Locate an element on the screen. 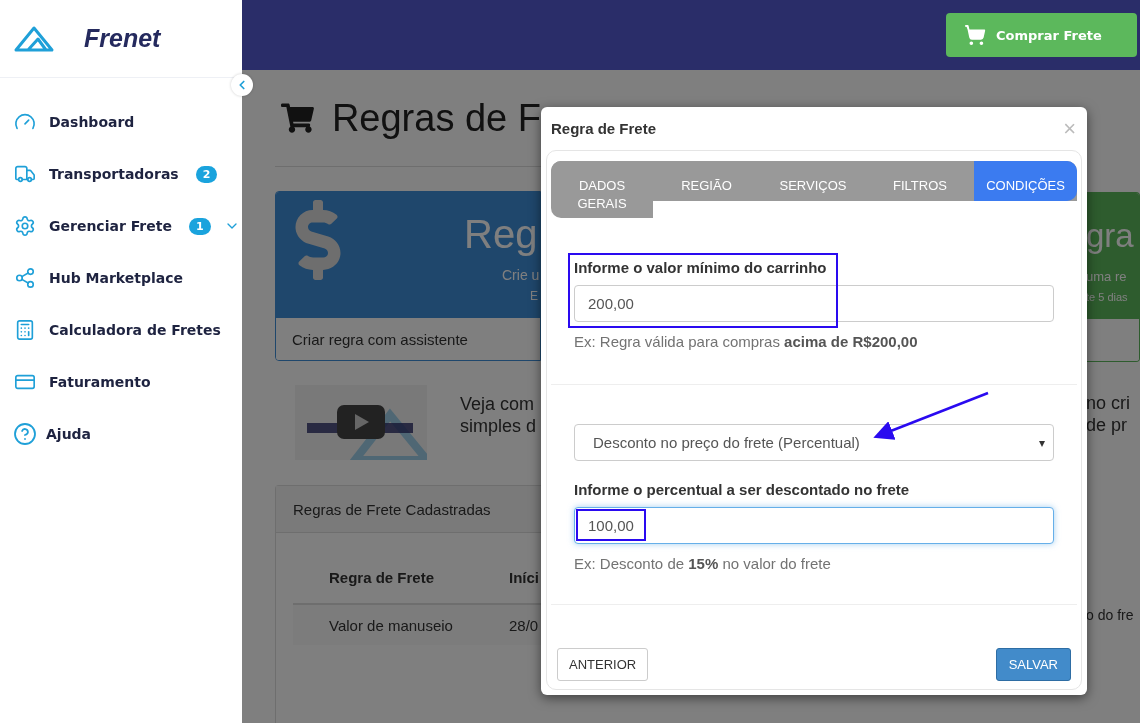 Image resolution: width=1140 pixels, height=723 pixels. table-cell-text: o do fre is located at coordinates (1110, 615).